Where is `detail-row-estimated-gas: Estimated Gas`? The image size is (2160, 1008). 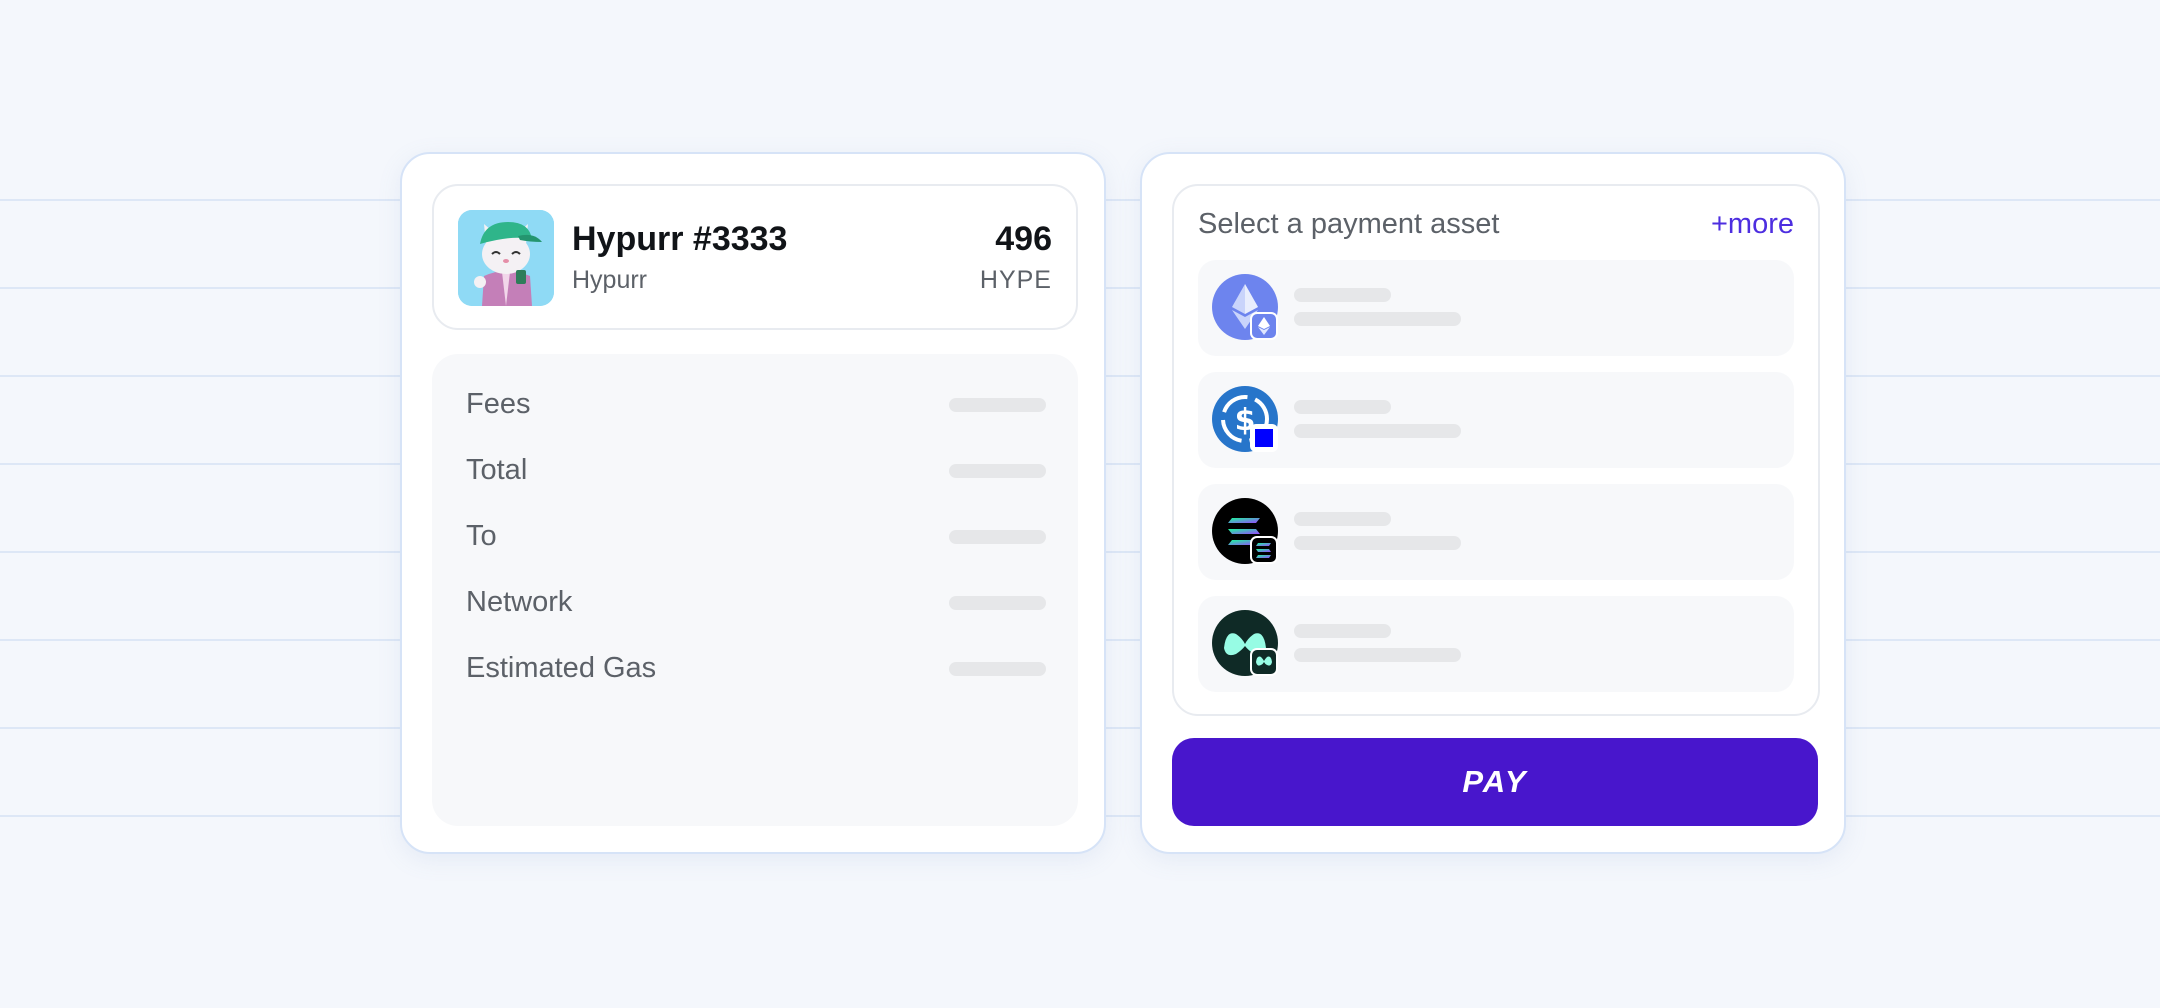 detail-row-estimated-gas: Estimated Gas is located at coordinates (756, 668).